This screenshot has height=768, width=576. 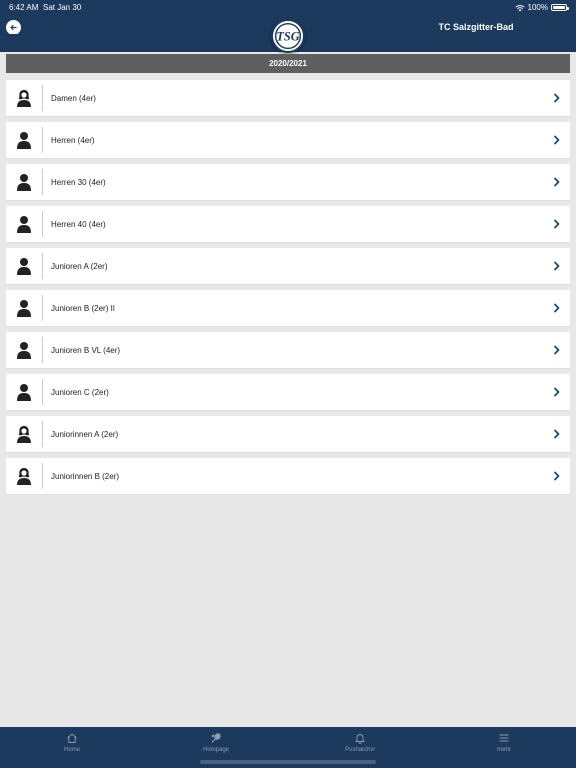 I want to click on tab-label: Pusharchiv, so click(x=360, y=750).